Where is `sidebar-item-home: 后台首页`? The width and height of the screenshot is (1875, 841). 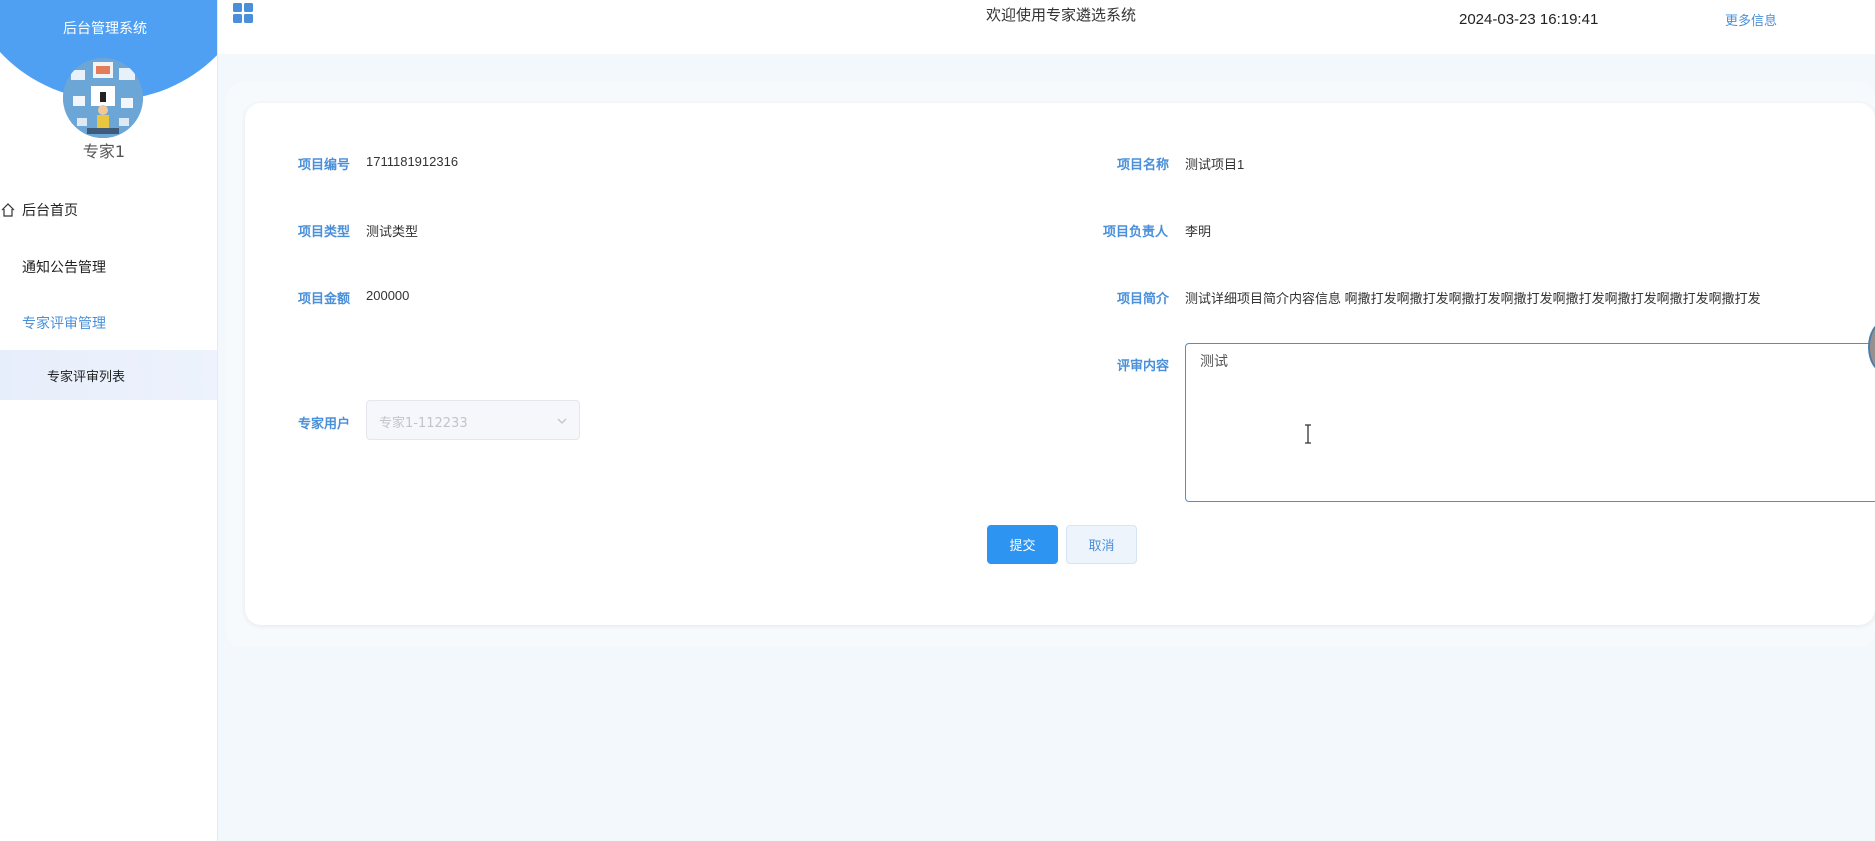 sidebar-item-home: 后台首页 is located at coordinates (39, 210).